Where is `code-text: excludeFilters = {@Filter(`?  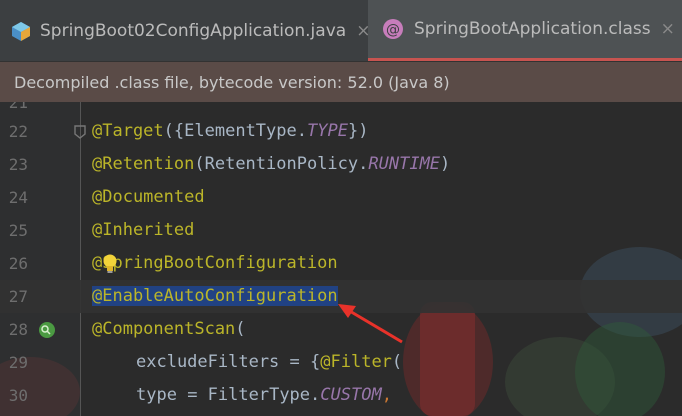
code-text: excludeFilters = {@Filter( is located at coordinates (269, 362).